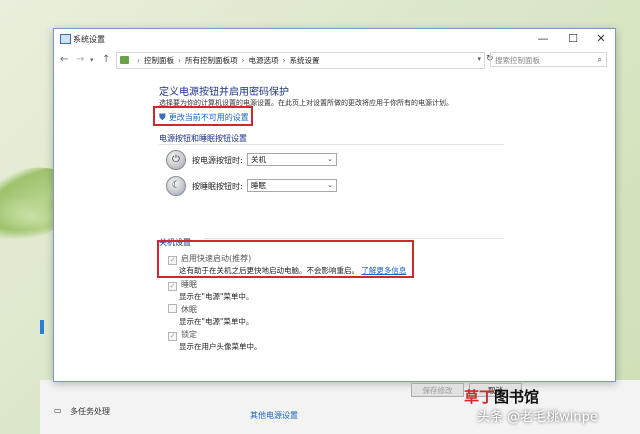 The width and height of the screenshot is (640, 434). Describe the element at coordinates (264, 60) in the screenshot. I see `breadcrumb-item: 电源选项` at that location.